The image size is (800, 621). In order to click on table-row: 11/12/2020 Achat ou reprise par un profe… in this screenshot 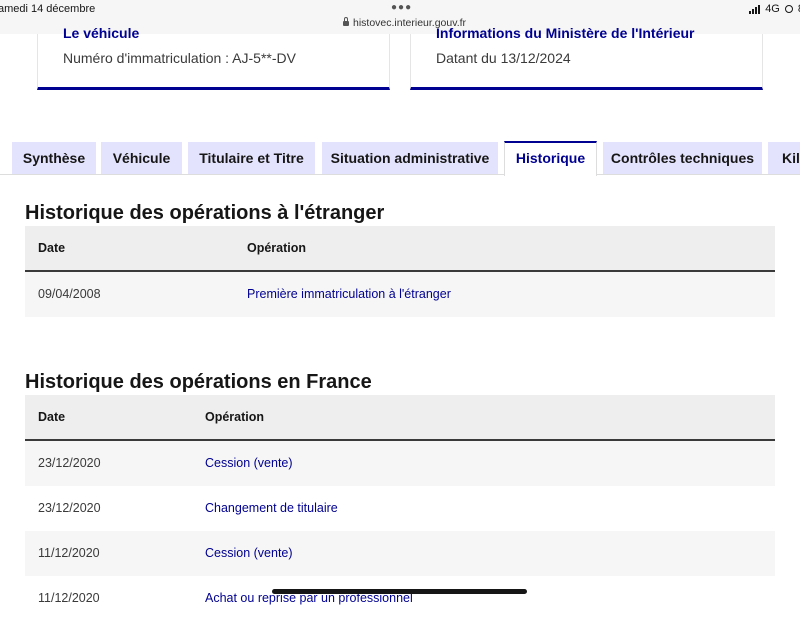, I will do `click(400, 598)`.